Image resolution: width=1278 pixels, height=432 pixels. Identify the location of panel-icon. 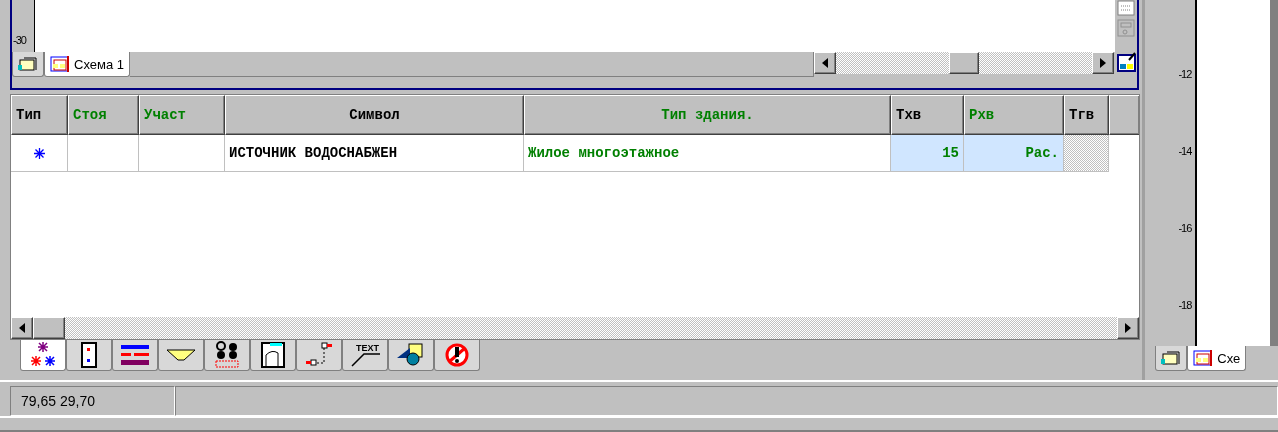
(273, 355).